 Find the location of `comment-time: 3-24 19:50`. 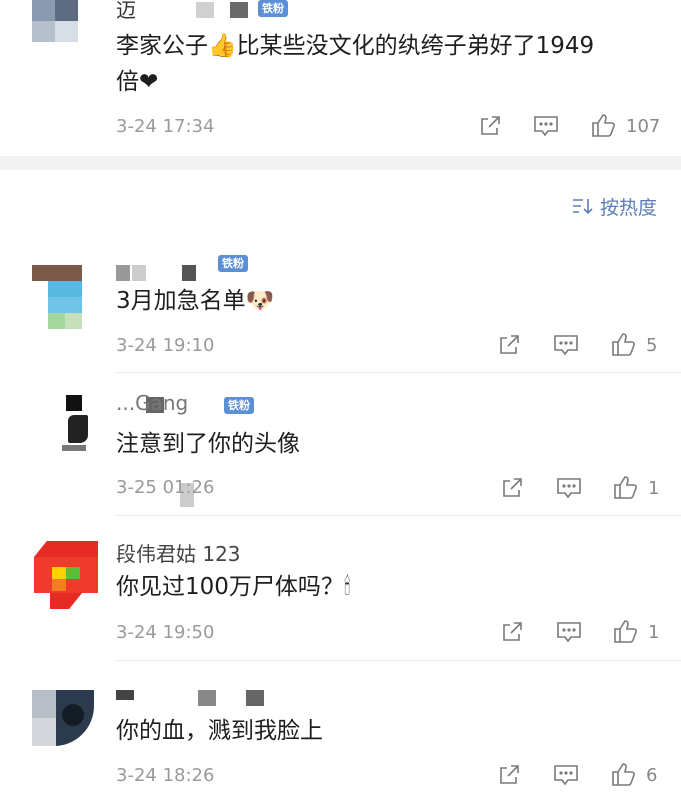

comment-time: 3-24 19:50 is located at coordinates (165, 632).